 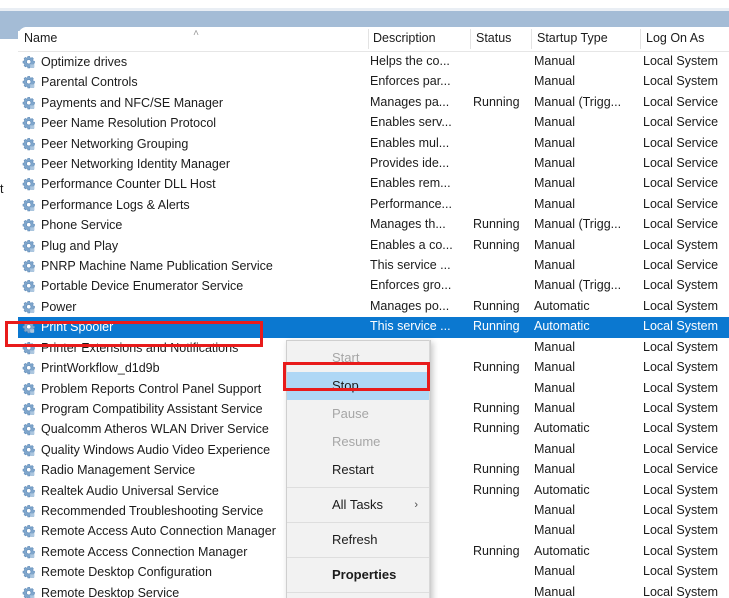 I want to click on menu-item-restart: Restart, so click(x=358, y=470).